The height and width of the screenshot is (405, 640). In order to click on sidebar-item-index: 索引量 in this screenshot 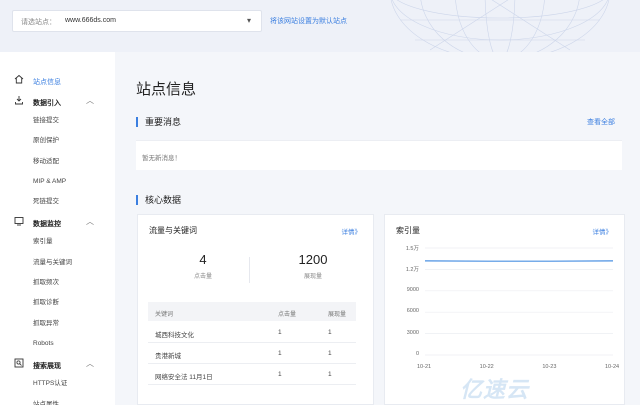, I will do `click(52, 242)`.